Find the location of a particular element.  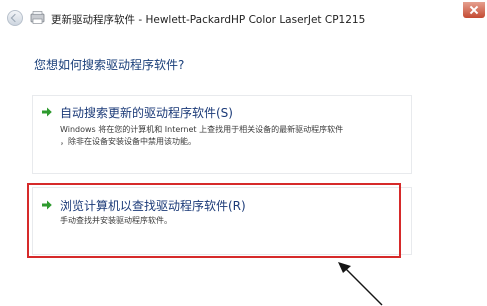

option-description-line: 手动查找并安装驱动程序软件。 is located at coordinates (116, 220).